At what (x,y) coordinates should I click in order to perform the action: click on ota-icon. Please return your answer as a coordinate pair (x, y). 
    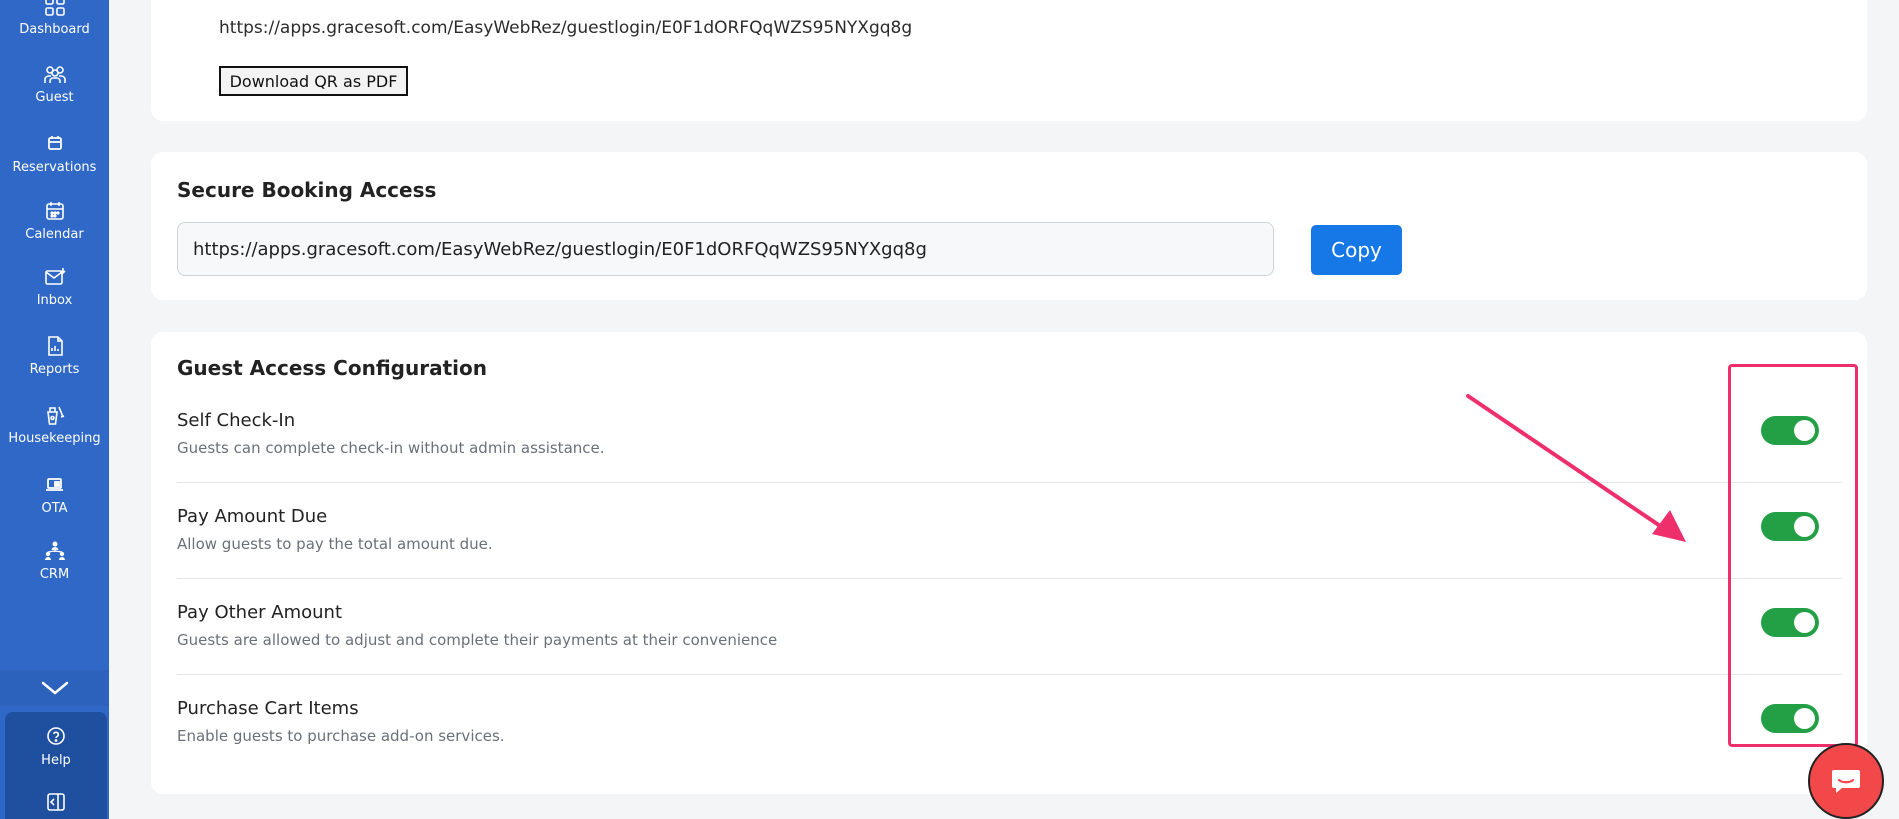
    Looking at the image, I should click on (54, 484).